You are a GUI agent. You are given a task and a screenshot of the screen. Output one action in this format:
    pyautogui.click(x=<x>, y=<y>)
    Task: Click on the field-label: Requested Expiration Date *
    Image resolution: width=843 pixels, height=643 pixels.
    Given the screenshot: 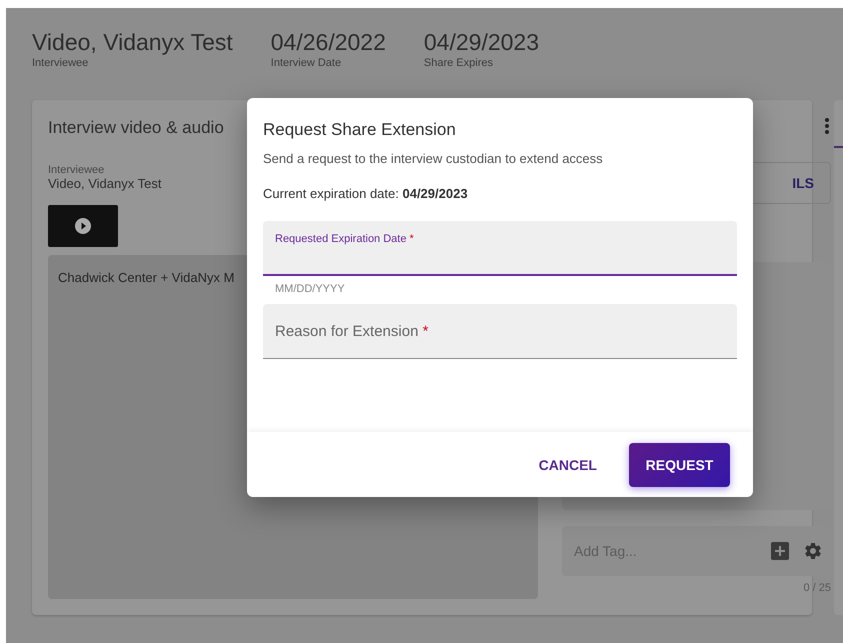 What is the action you would take?
    pyautogui.click(x=344, y=239)
    